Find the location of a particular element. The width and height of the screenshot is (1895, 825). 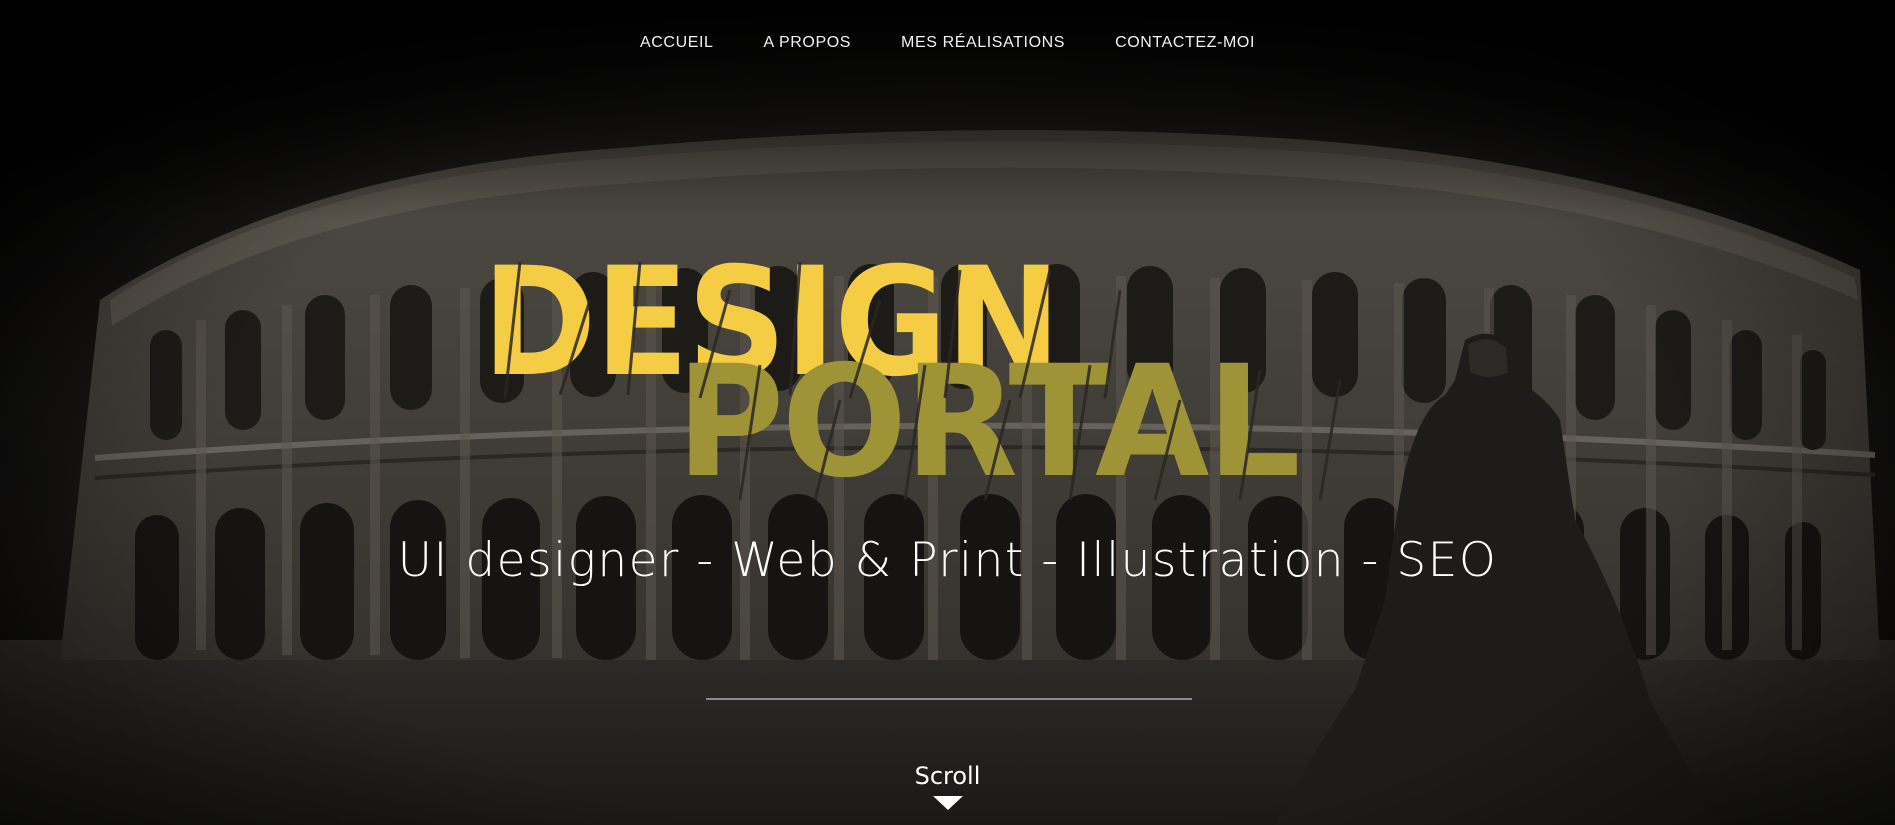

scroll-button: Scroll is located at coordinates (947, 786).